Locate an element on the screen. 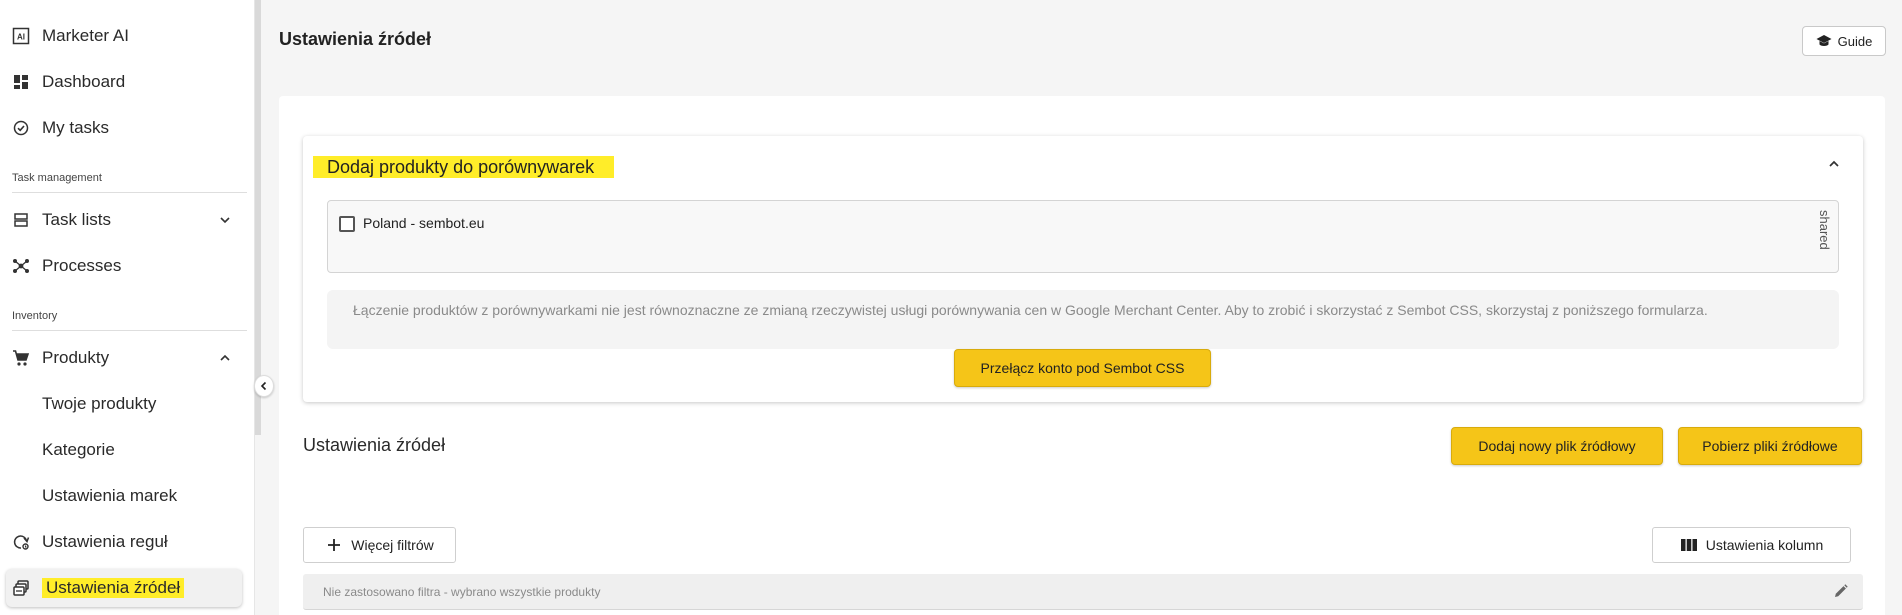 Image resolution: width=1902 pixels, height=615 pixels. sidebar-item-ustawienia-regul: Ustawienia reguł is located at coordinates (124, 542).